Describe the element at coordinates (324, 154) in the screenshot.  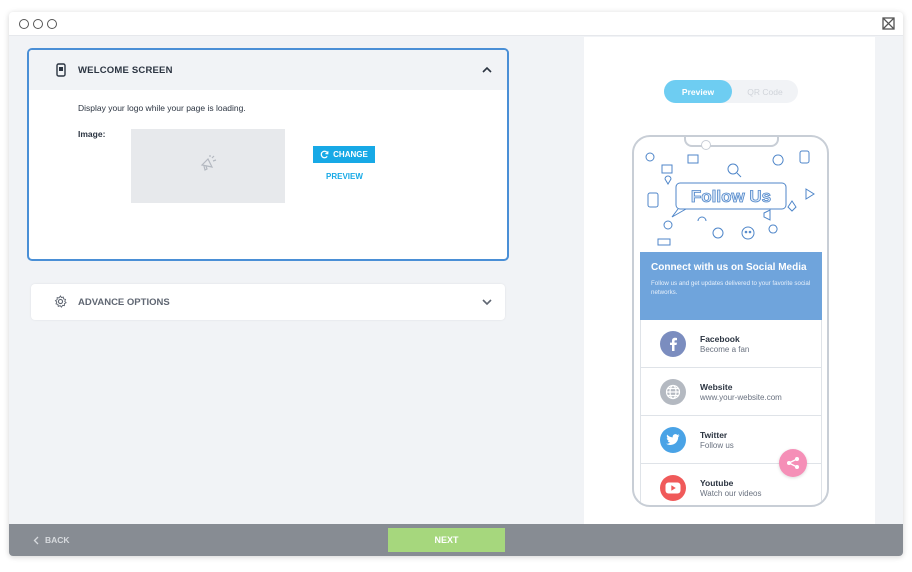
I see `refresh-icon` at that location.